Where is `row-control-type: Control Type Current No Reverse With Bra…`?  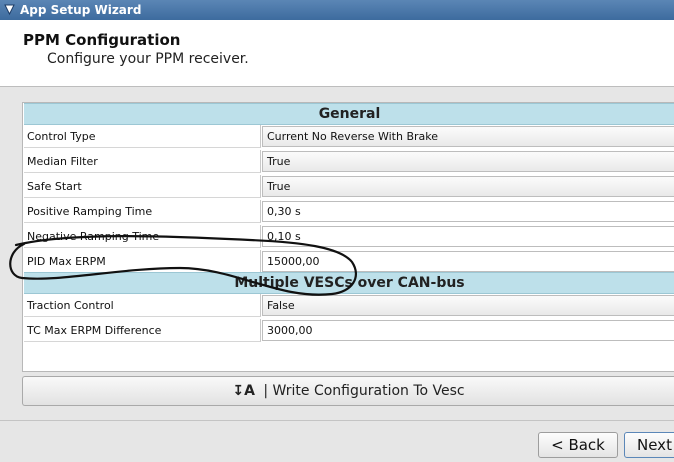 row-control-type: Control Type Current No Reverse With Bra… is located at coordinates (349, 137).